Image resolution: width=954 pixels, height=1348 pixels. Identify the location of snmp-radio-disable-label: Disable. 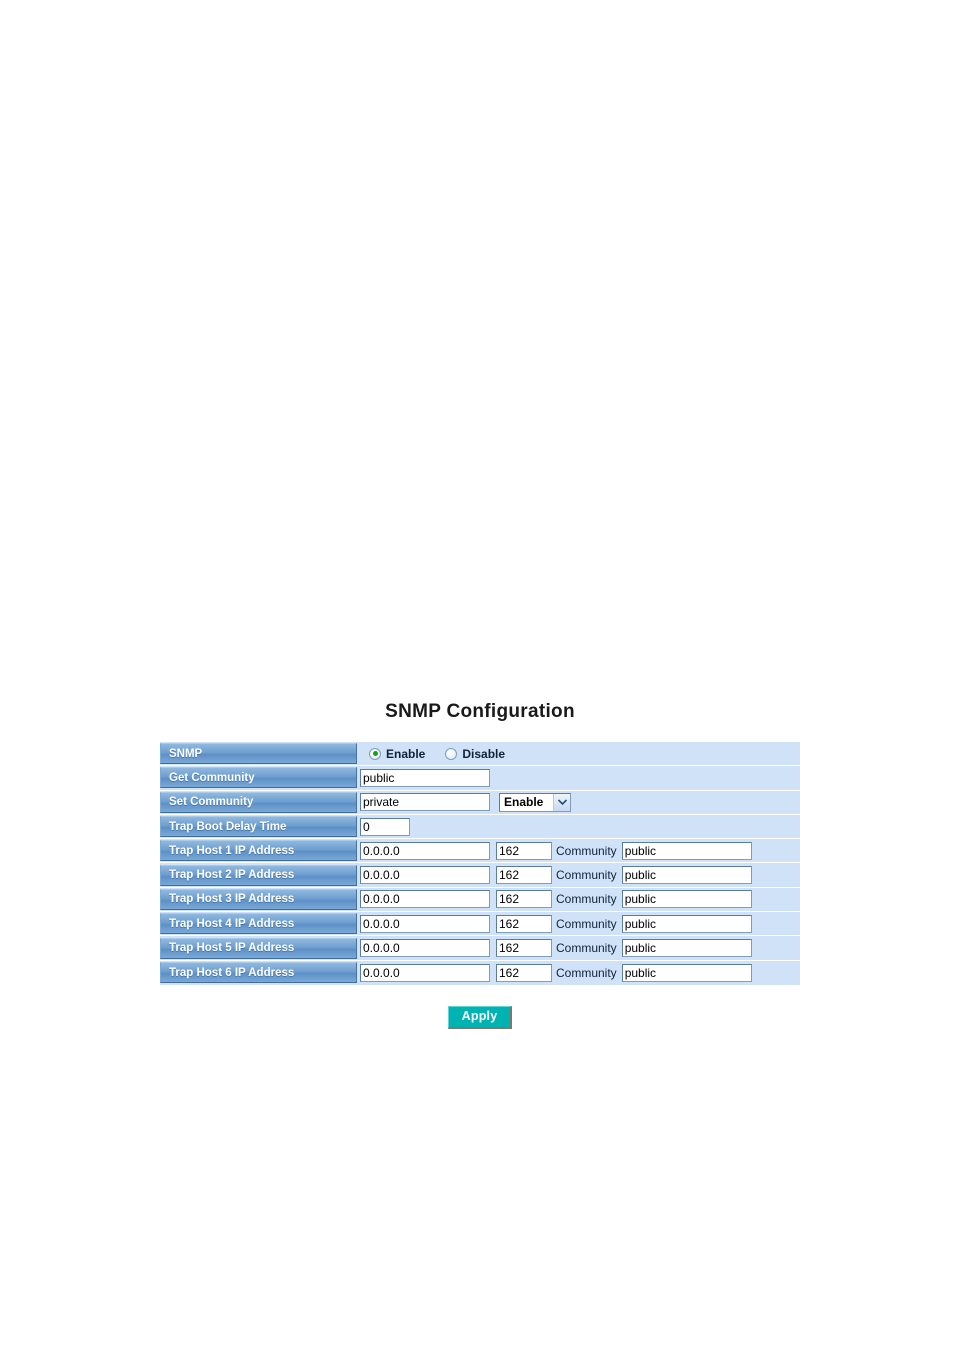
(484, 753).